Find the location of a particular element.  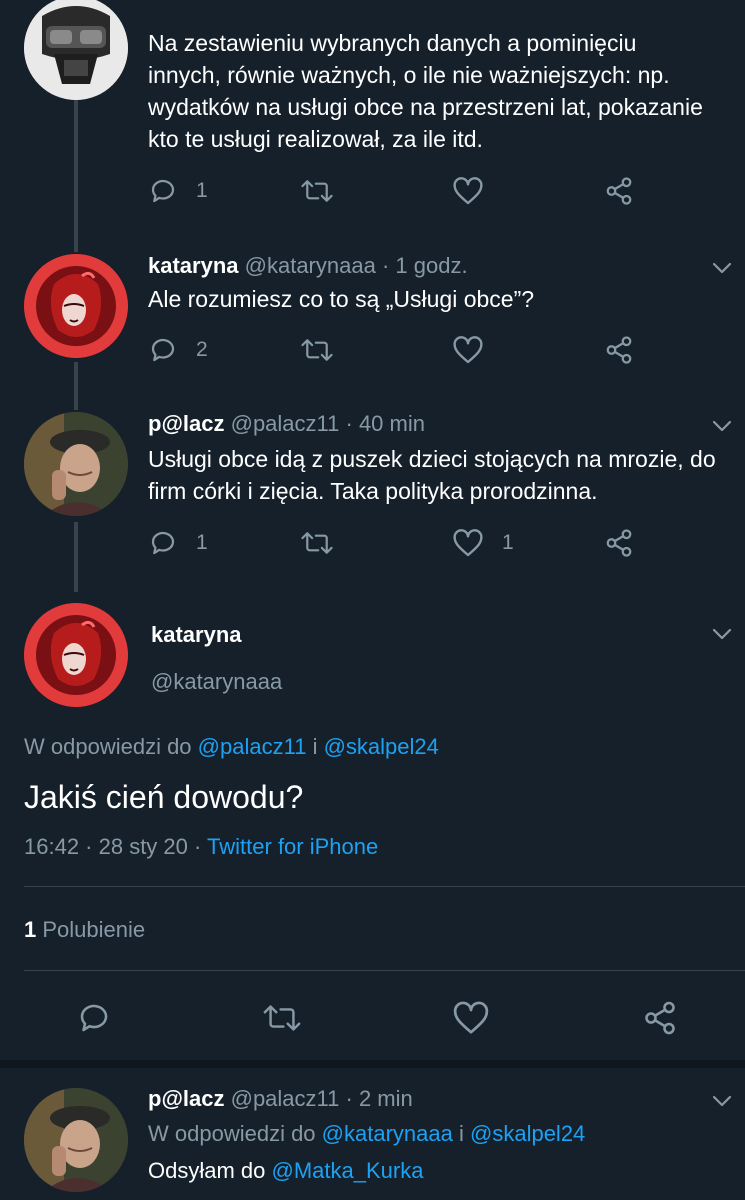

reply-context: W odpowiedzi do @katarynaaa i @skalpel24 is located at coordinates (366, 1134).